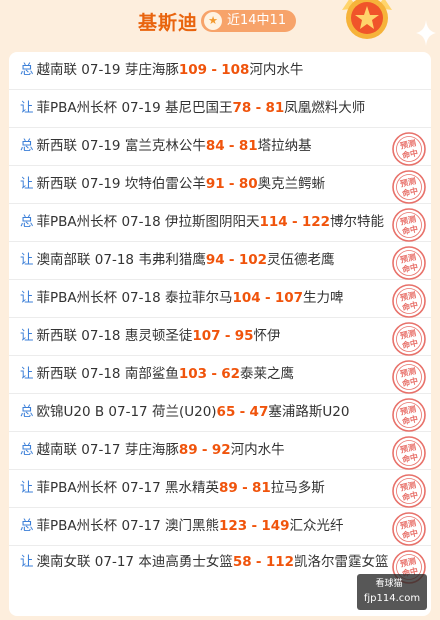  I want to click on home-team: 澳门黑熊, so click(191, 526).